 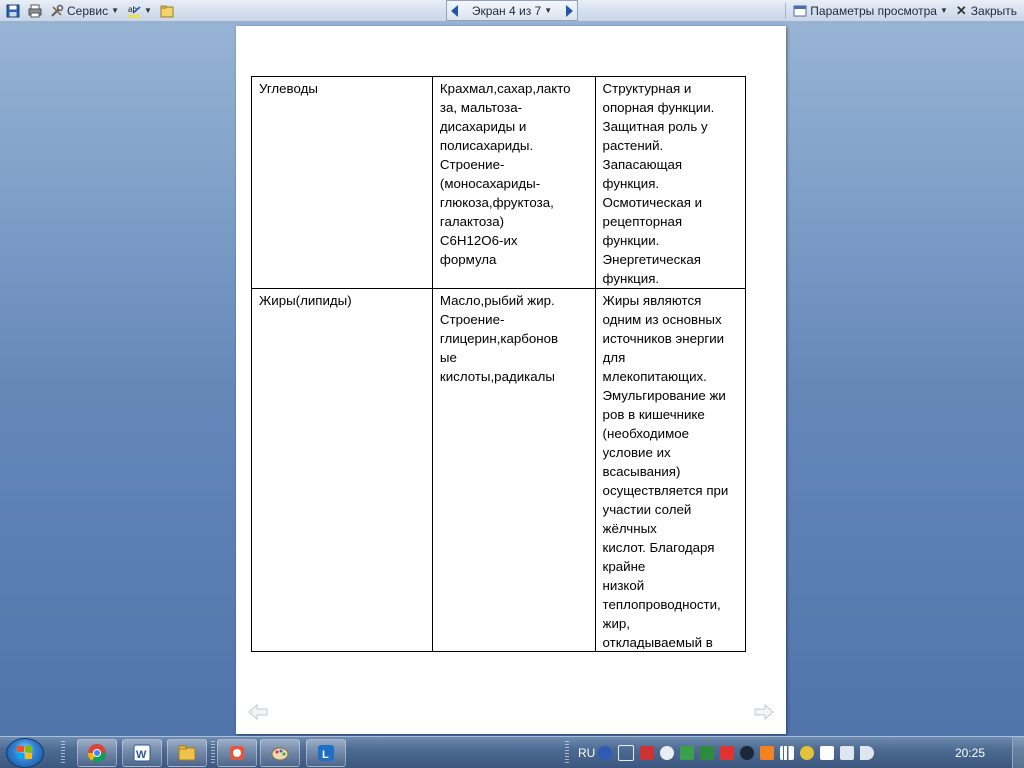 I want to click on volume-icon, so click(x=867, y=753).